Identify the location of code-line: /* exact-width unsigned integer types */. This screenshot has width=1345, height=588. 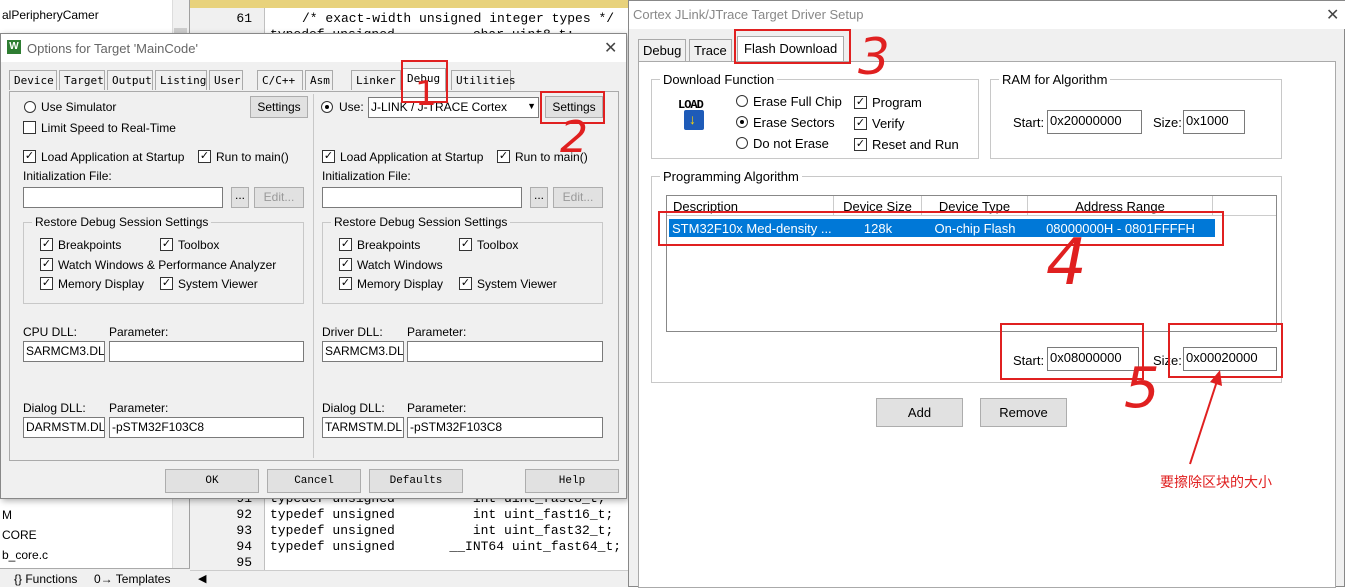
(458, 18).